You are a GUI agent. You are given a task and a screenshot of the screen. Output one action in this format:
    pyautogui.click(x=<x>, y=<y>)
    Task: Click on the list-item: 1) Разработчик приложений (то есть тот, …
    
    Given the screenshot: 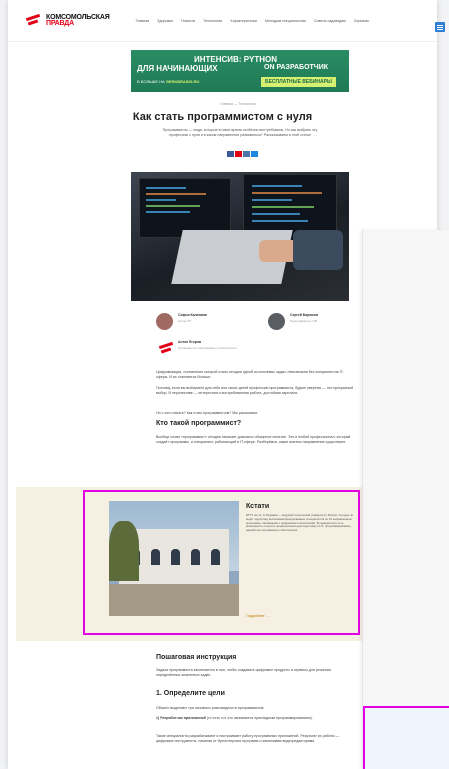 What is the action you would take?
    pyautogui.click(x=234, y=718)
    